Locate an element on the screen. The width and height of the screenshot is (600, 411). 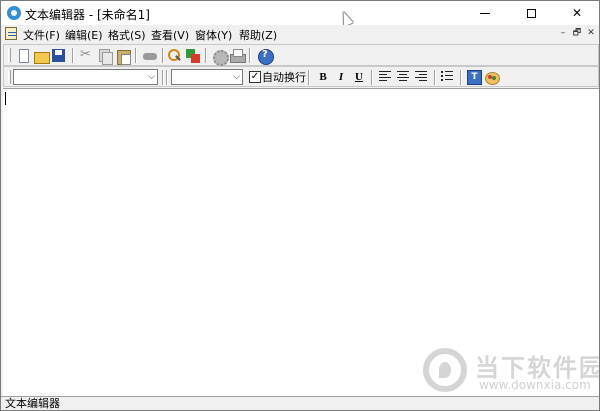
font-name-select: ⌵ is located at coordinates (85, 77).